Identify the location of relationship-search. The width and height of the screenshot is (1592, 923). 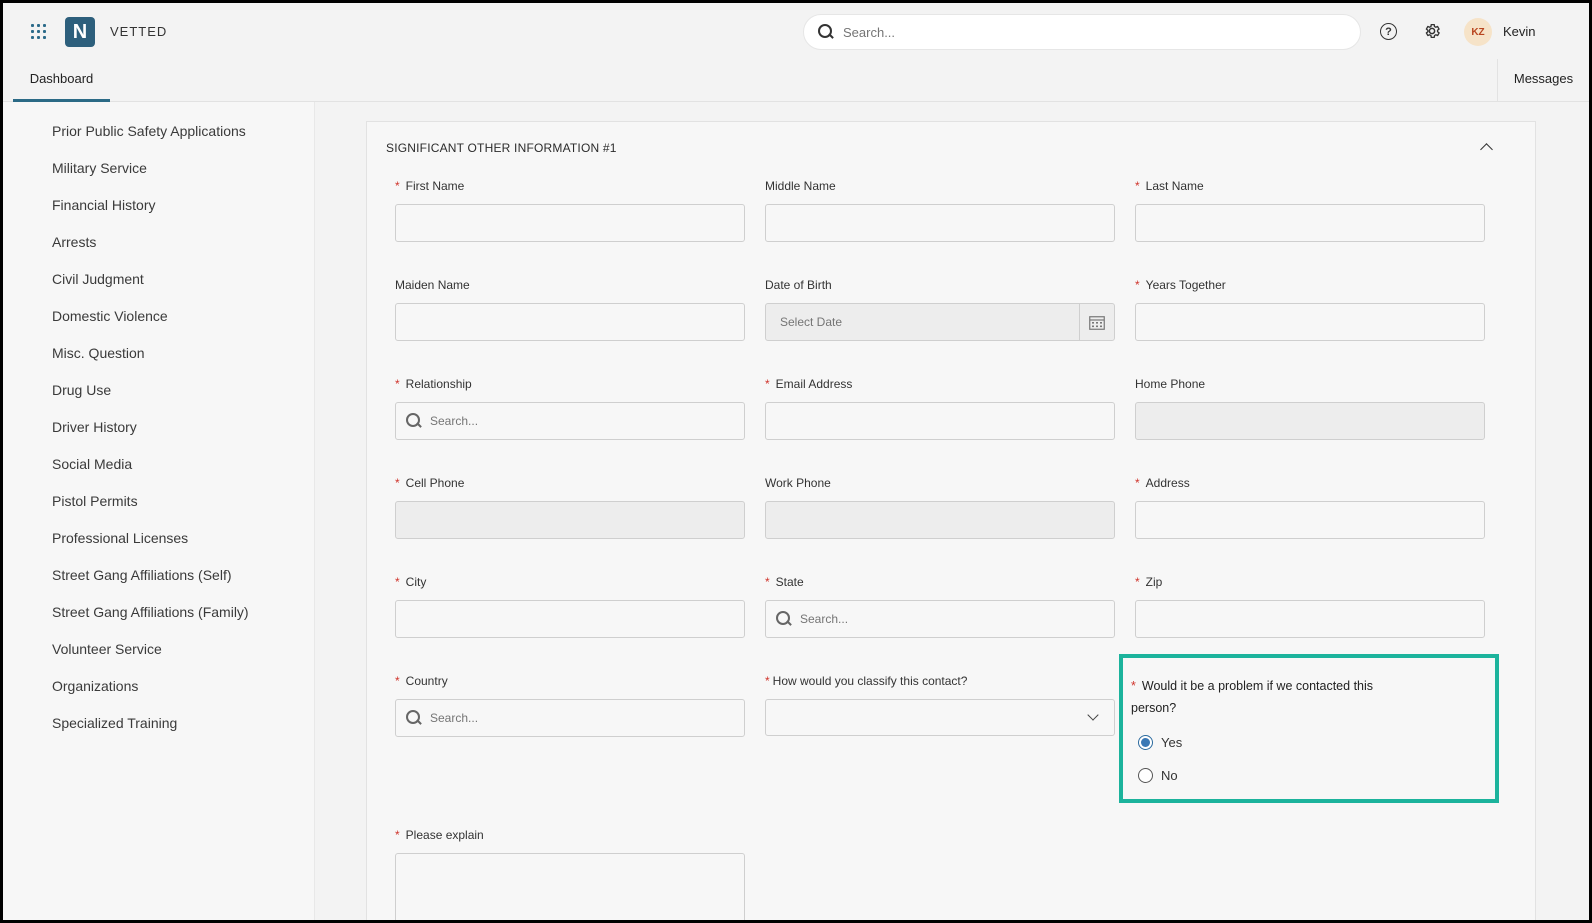
(570, 421).